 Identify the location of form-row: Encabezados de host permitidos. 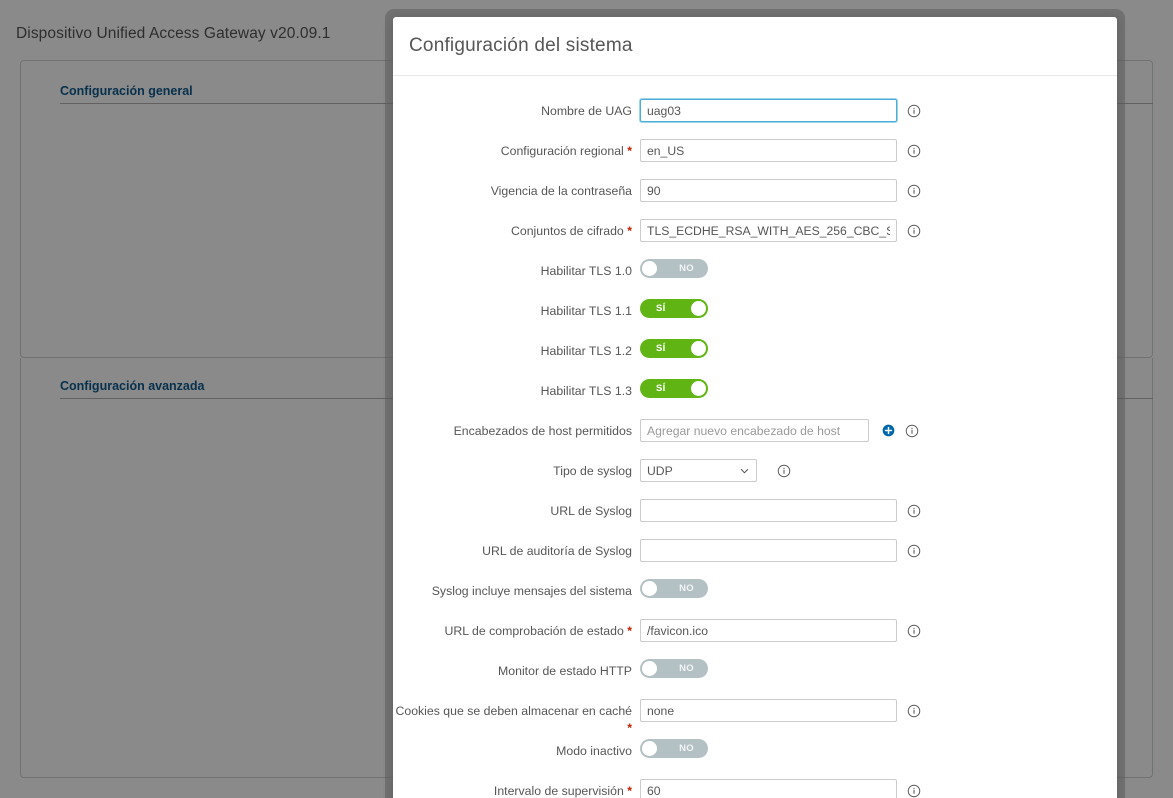
(755, 438).